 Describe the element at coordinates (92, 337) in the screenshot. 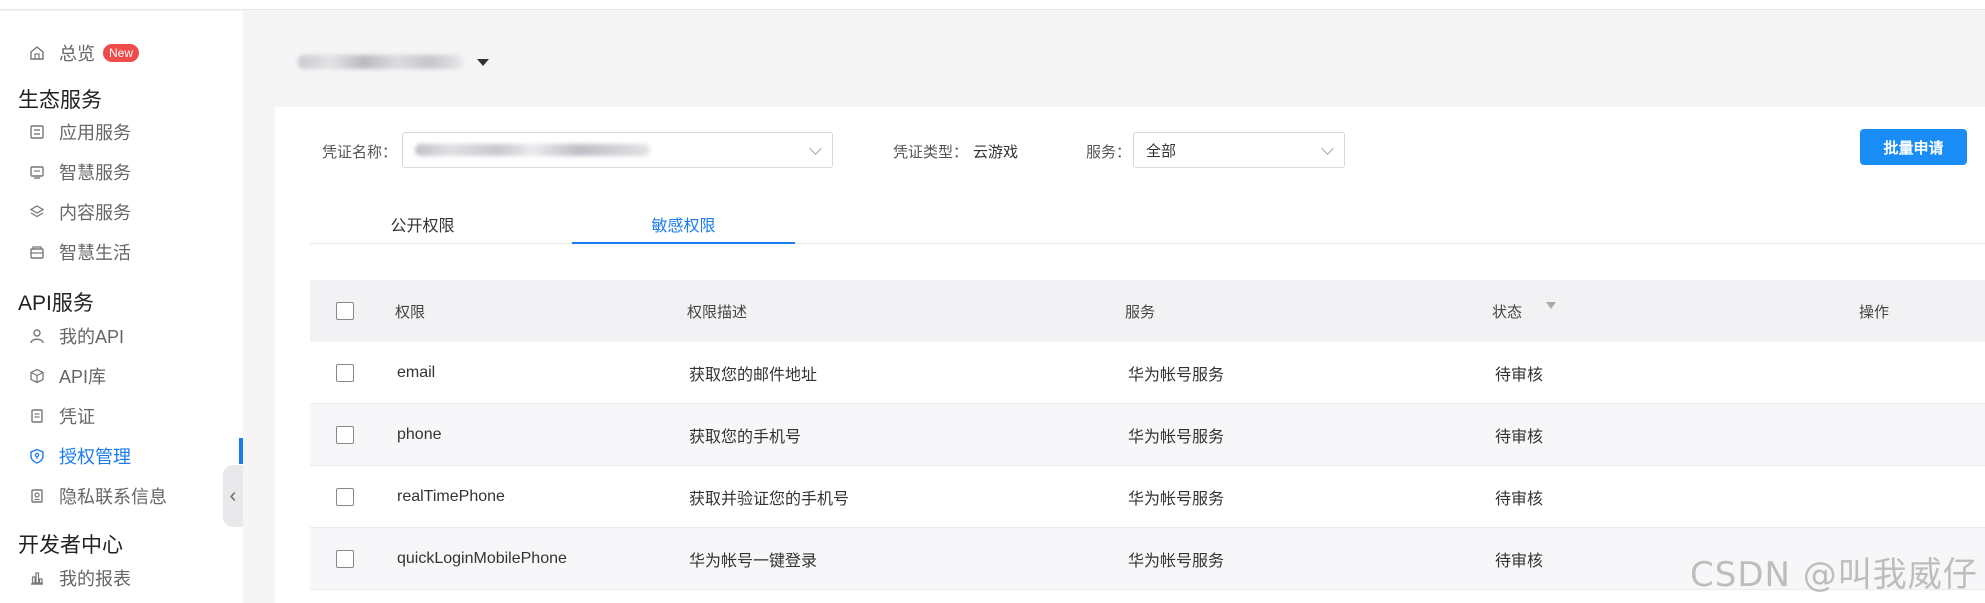

I see `sidebar-item-label: 我的API` at that location.